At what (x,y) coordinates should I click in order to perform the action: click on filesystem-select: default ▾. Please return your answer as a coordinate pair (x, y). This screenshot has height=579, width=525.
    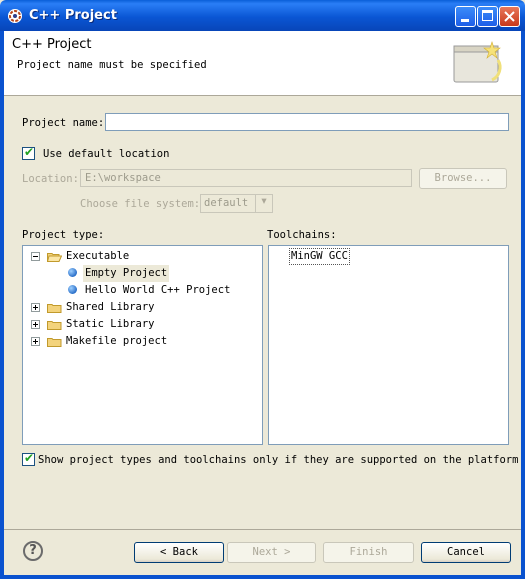
    Looking at the image, I should click on (236, 203).